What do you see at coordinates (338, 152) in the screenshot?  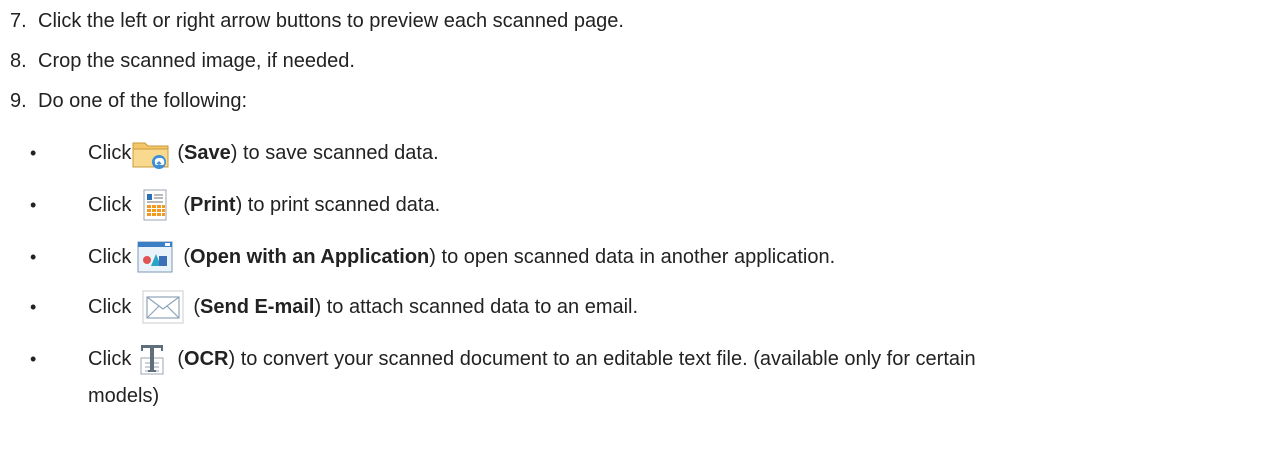 I see `option-description: to save scanned data.` at bounding box center [338, 152].